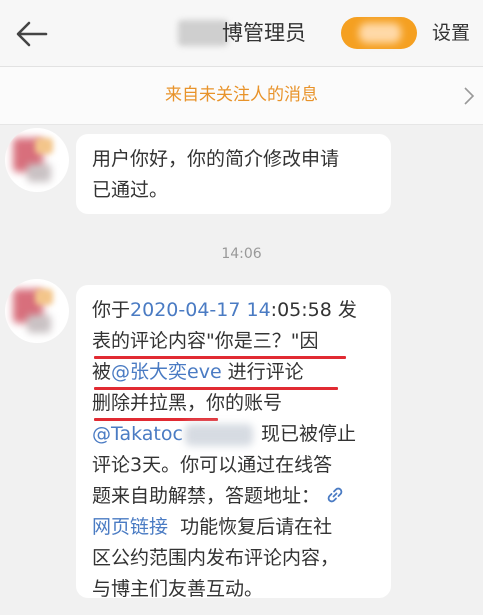  I want to click on message-line: 表的评论内容"你是三？"因, so click(237, 342).